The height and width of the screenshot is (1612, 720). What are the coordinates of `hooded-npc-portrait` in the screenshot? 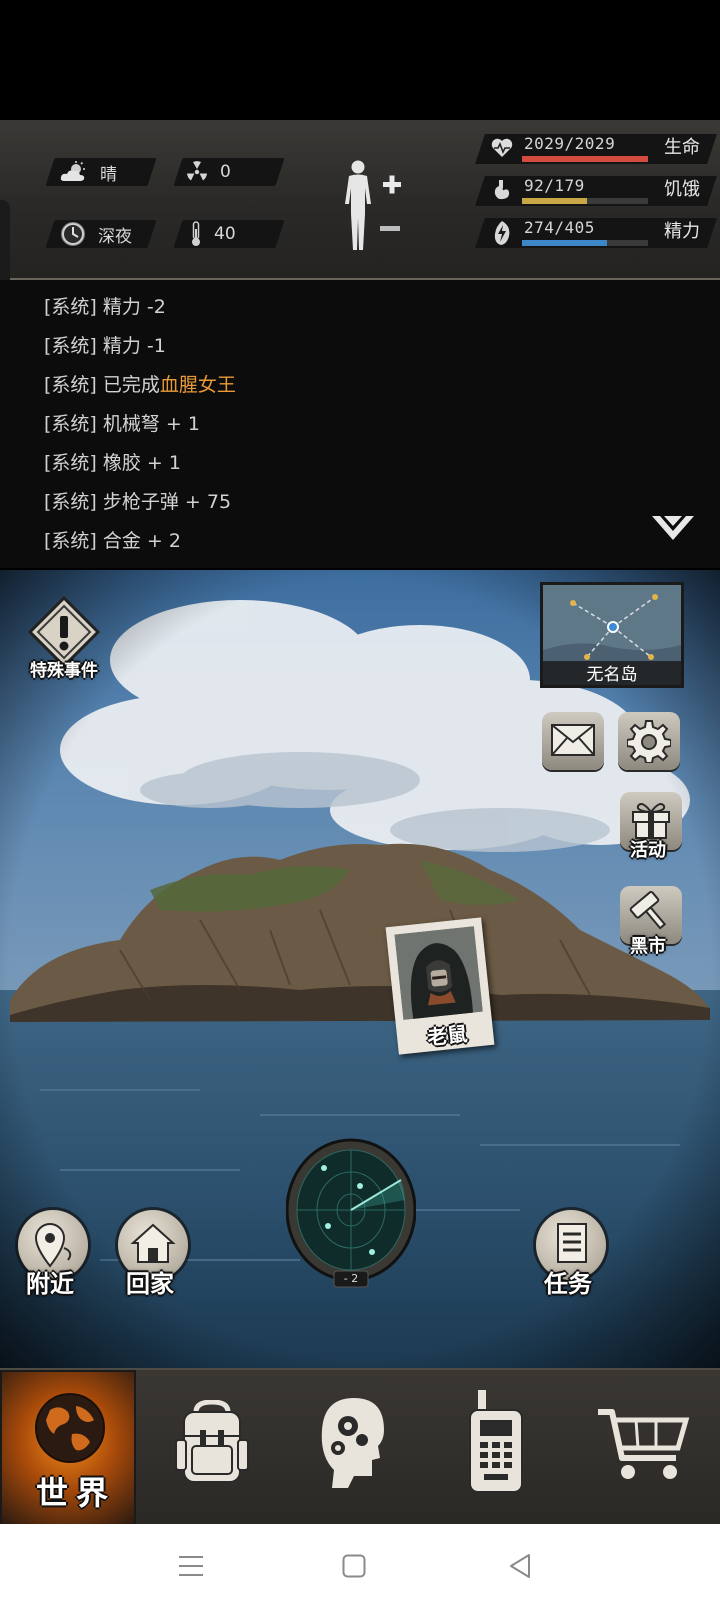 It's located at (438, 973).